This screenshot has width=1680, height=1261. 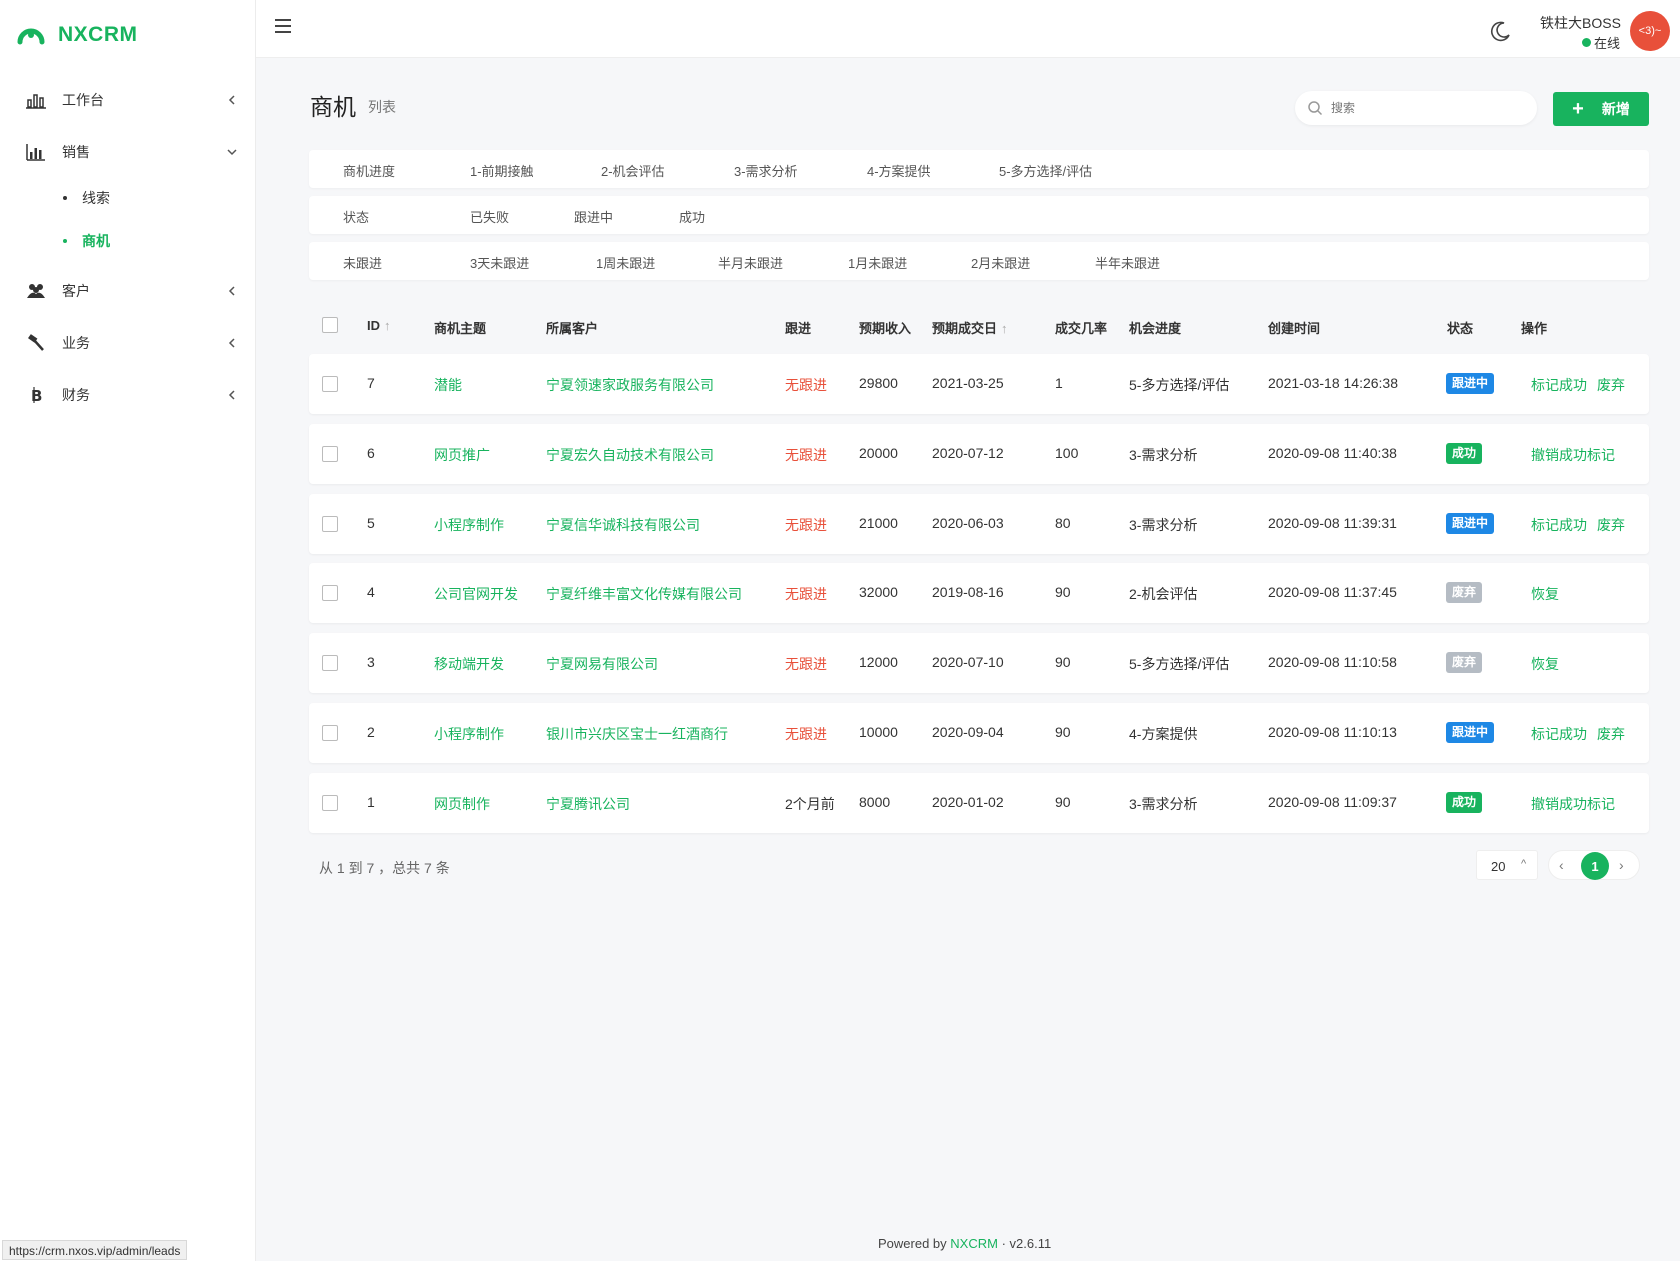 What do you see at coordinates (766, 170) in the screenshot?
I see `filter-option: 3-需求分析` at bounding box center [766, 170].